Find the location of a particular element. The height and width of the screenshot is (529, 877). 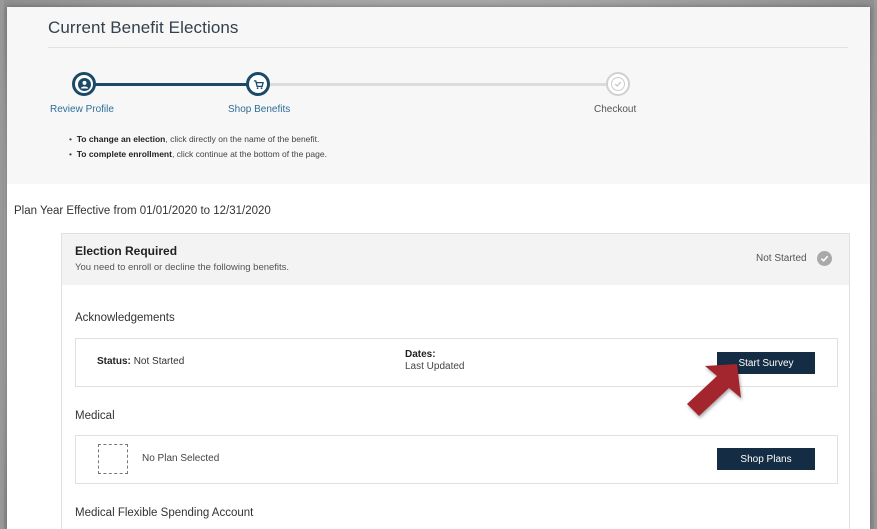

section-title-acknowledgements: Acknowledgements is located at coordinates (125, 318).